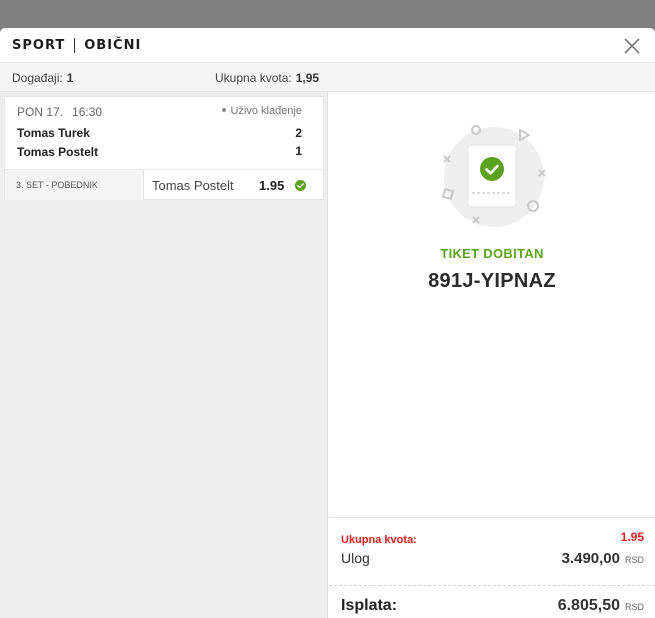 The width and height of the screenshot is (655, 618). Describe the element at coordinates (40, 112) in the screenshot. I see `event-day: PON 17.` at that location.